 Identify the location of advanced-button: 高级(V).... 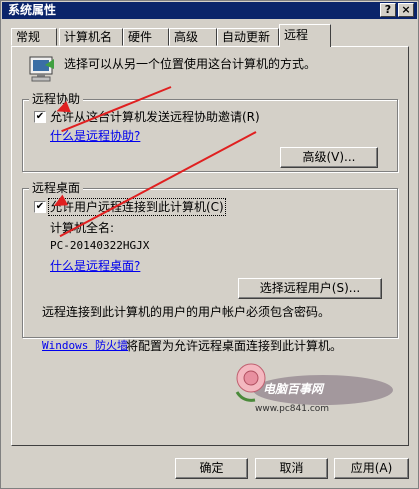
(329, 157).